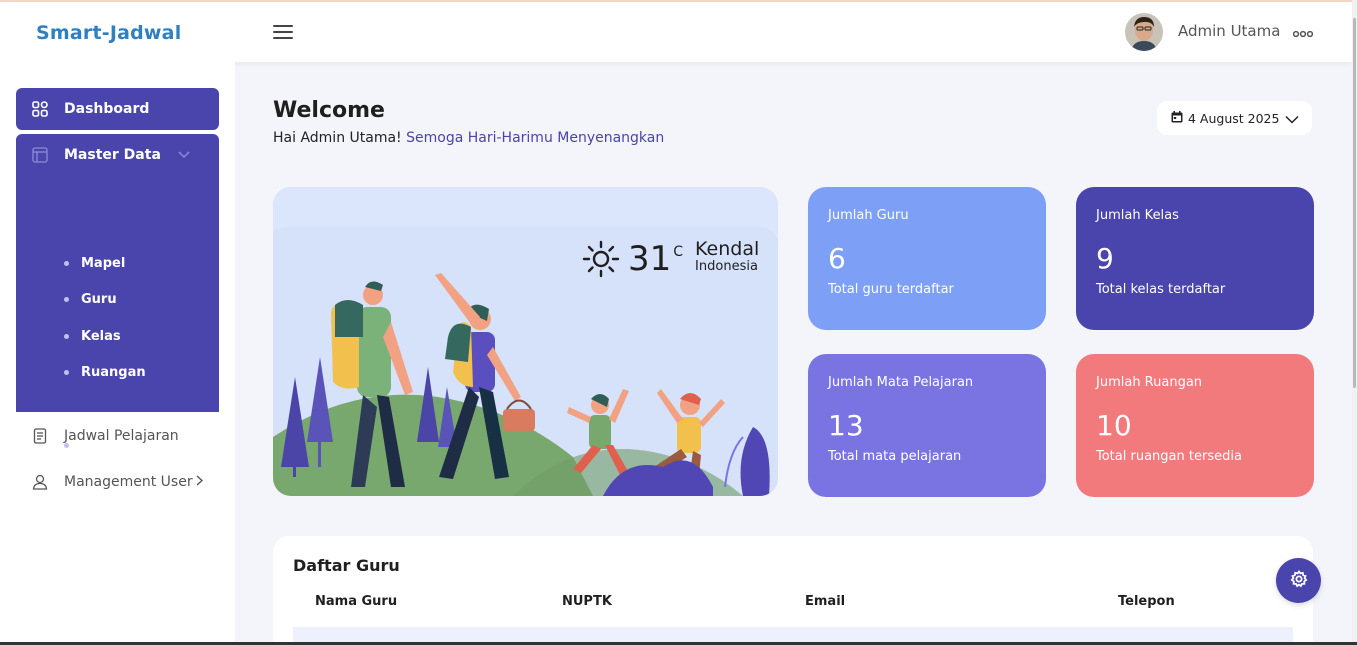  Describe the element at coordinates (1303, 32) in the screenshot. I see `more-options-icon` at that location.